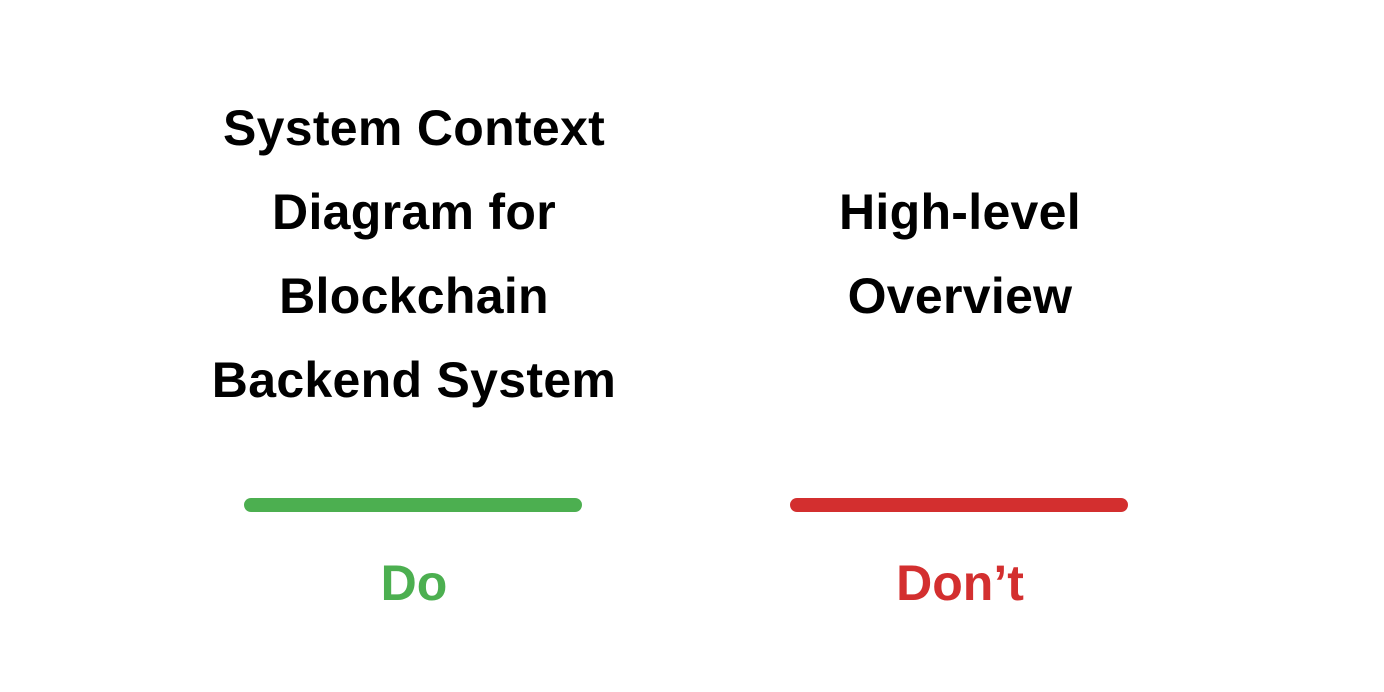 The width and height of the screenshot is (1384, 692). Describe the element at coordinates (413, 505) in the screenshot. I see `do-indicator-bar` at that location.